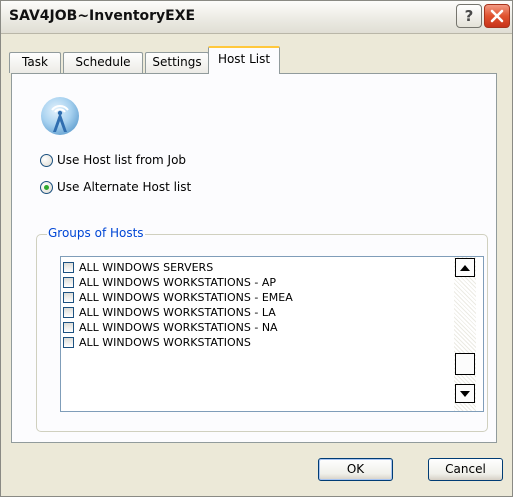 The width and height of the screenshot is (513, 497). I want to click on use-host-list-from-job-option: Use Host list from Job, so click(113, 160).